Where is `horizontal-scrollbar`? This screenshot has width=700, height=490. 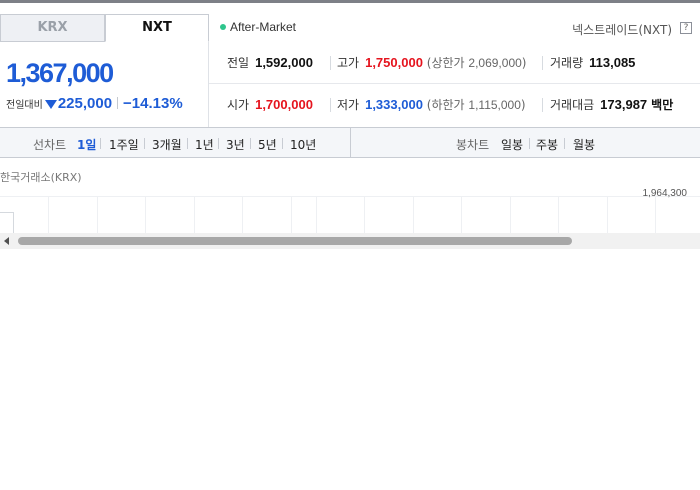 horizontal-scrollbar is located at coordinates (350, 241).